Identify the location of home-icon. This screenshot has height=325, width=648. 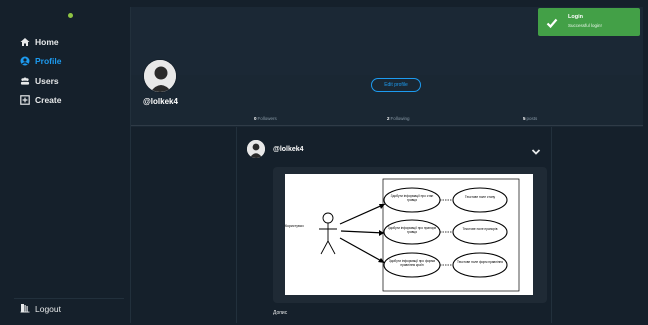
(25, 42).